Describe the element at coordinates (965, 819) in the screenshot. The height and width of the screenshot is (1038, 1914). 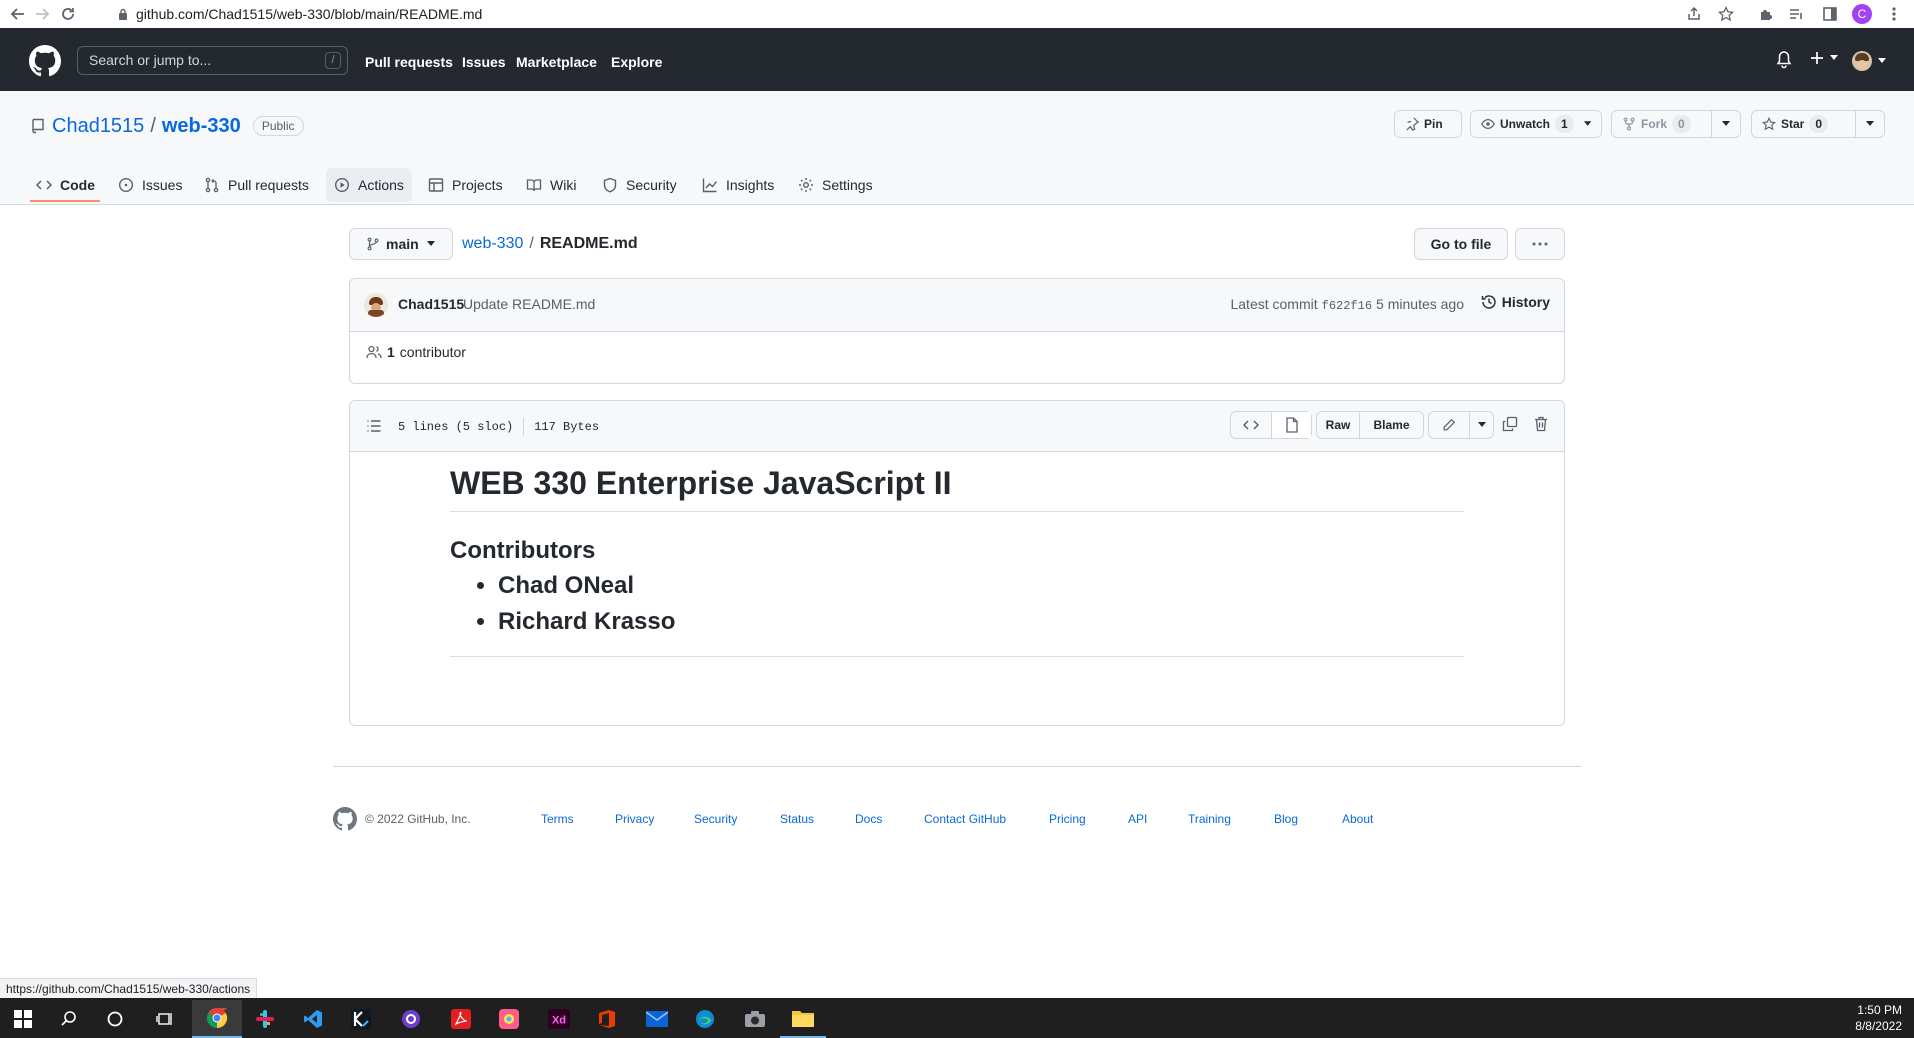
I see `footer-link-contact: Contact GitHub` at that location.